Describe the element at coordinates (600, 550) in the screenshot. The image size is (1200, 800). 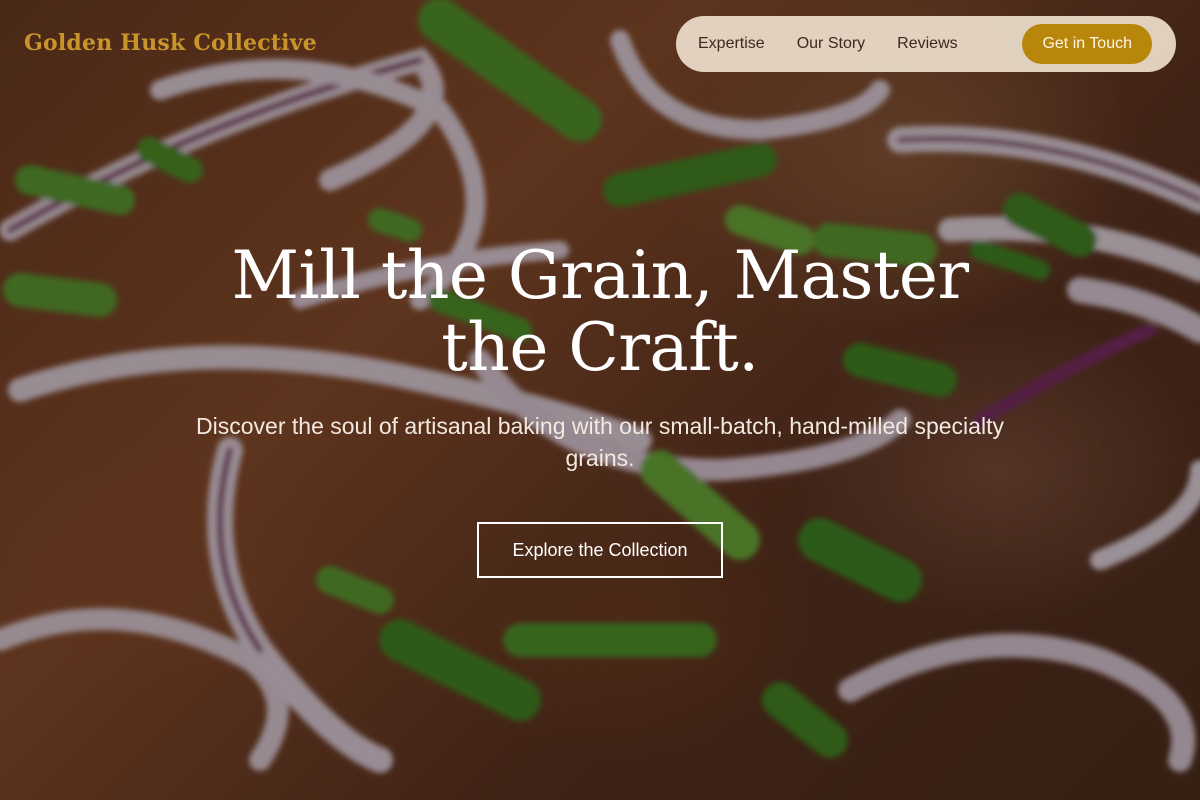
I see `explore-collection-button: Explore the Collection` at that location.